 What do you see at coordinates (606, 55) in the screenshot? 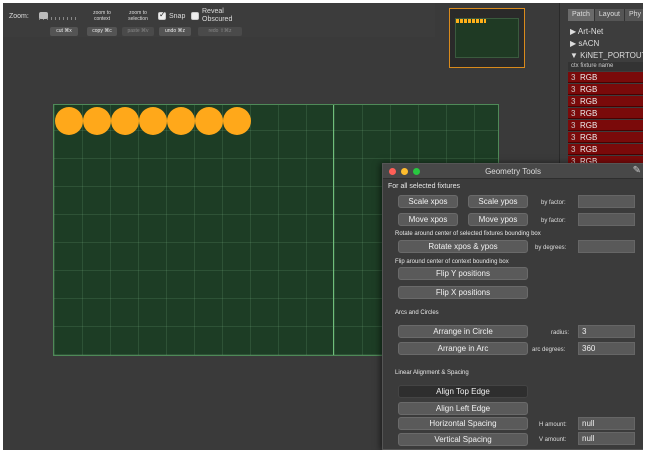
I see `tree-item-kinet: ▼ KiNET_PORTOUT` at bounding box center [606, 55].